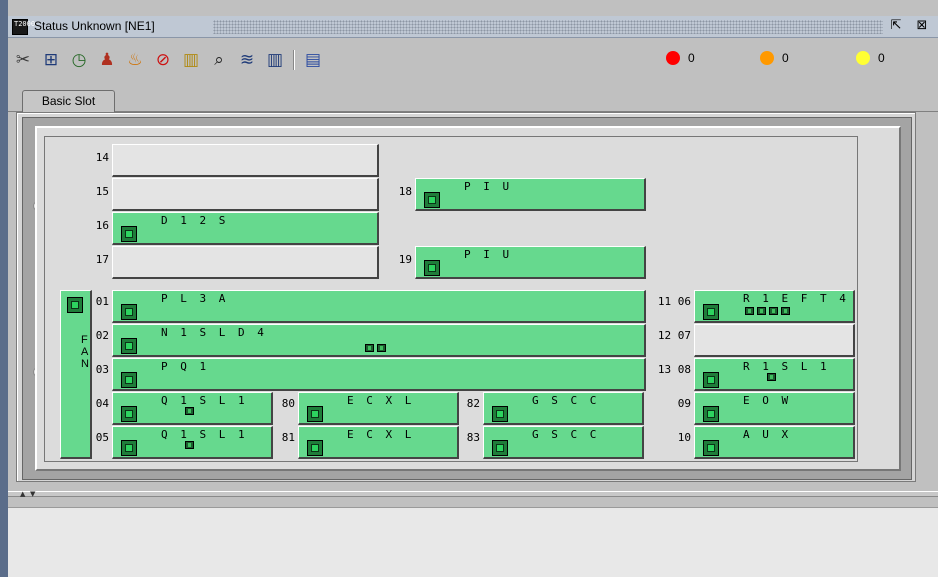  I want to click on fan-unit: FAN, so click(76, 374).